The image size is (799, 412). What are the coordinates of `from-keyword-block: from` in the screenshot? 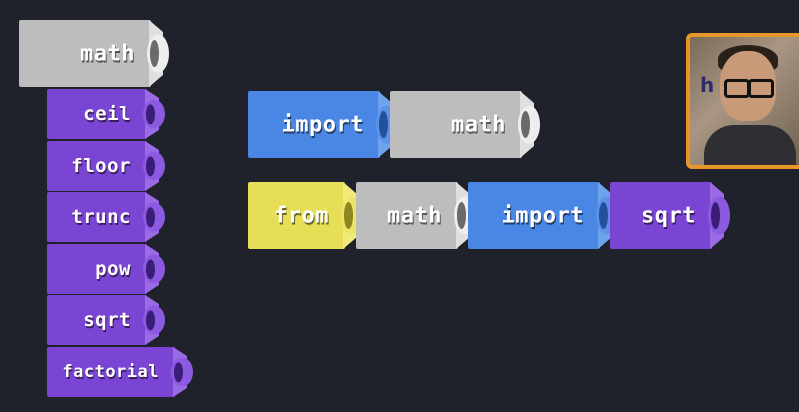 It's located at (305, 215).